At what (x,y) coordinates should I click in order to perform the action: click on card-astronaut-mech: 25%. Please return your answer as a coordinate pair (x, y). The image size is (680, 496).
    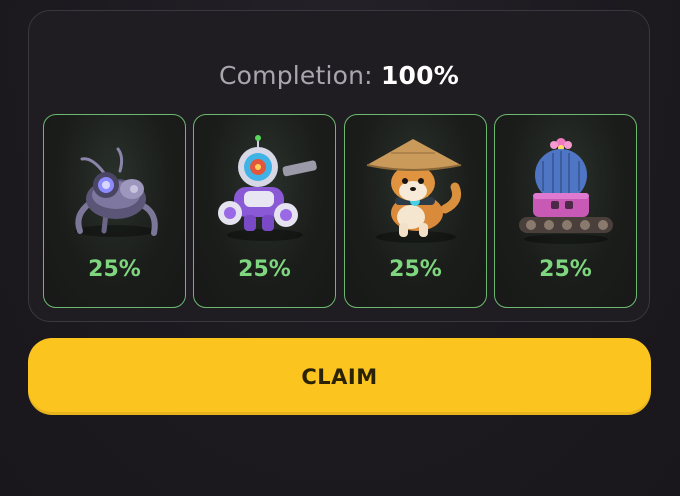
    Looking at the image, I should click on (264, 211).